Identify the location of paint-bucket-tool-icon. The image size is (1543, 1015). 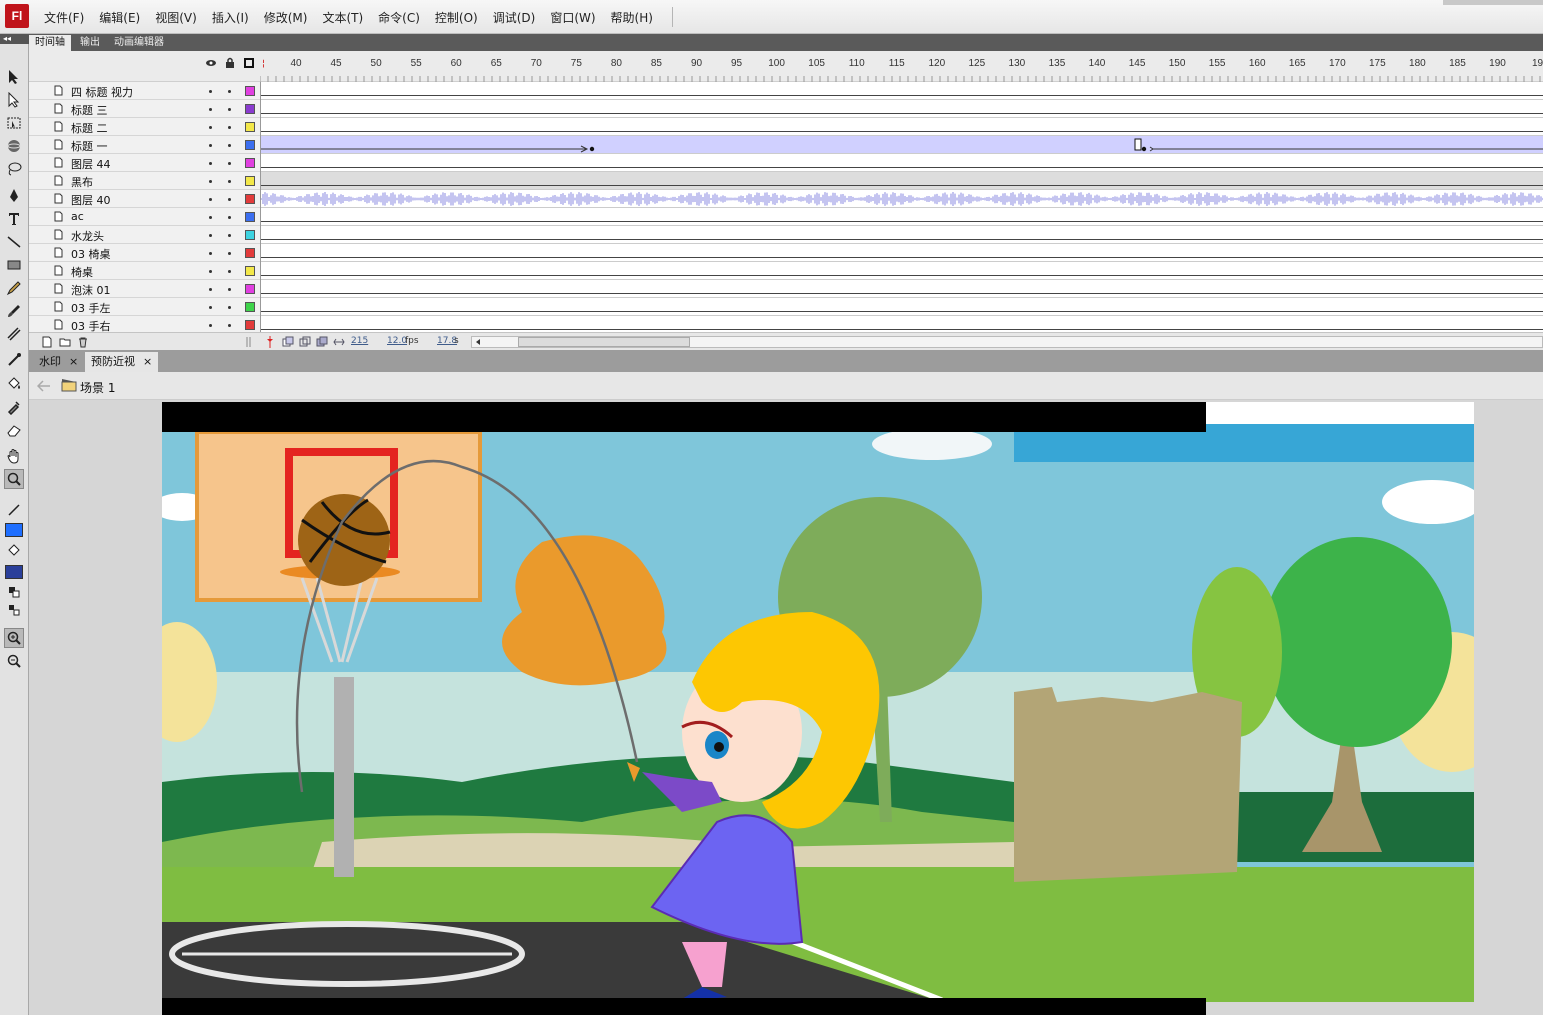
(14, 384).